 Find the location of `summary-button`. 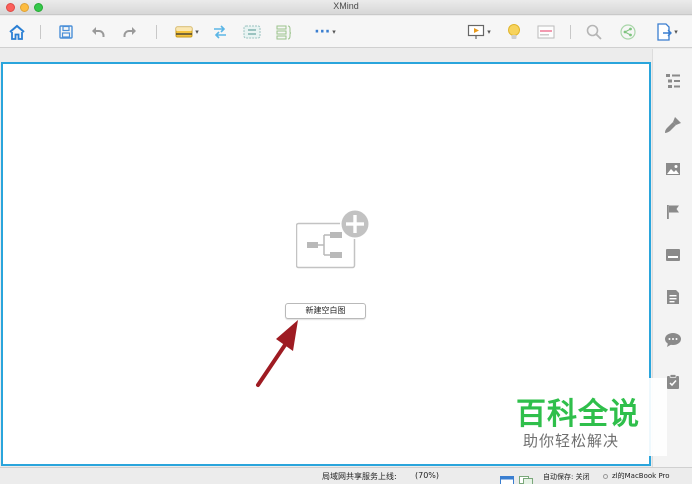

summary-button is located at coordinates (284, 32).